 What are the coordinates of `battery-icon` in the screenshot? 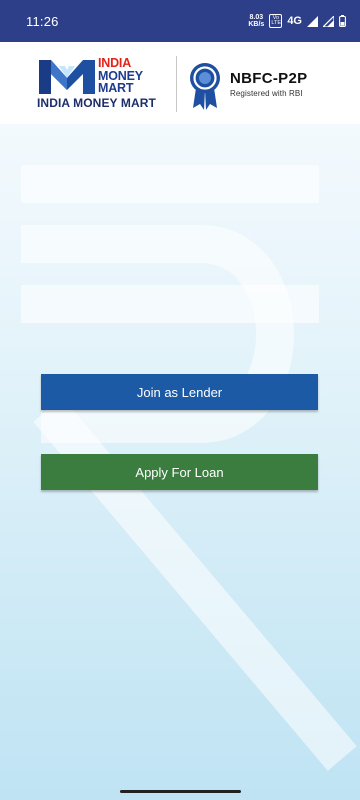 It's located at (342, 21).